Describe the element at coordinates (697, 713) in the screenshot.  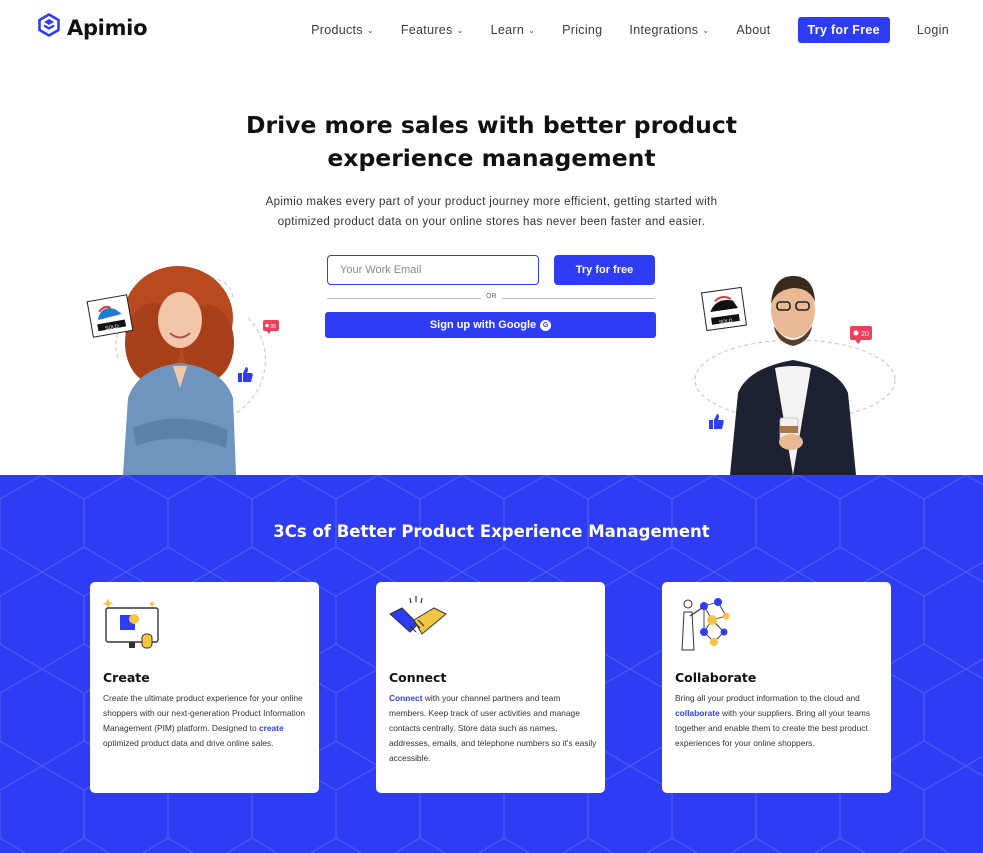
I see `collaborate-link: collaborate` at that location.